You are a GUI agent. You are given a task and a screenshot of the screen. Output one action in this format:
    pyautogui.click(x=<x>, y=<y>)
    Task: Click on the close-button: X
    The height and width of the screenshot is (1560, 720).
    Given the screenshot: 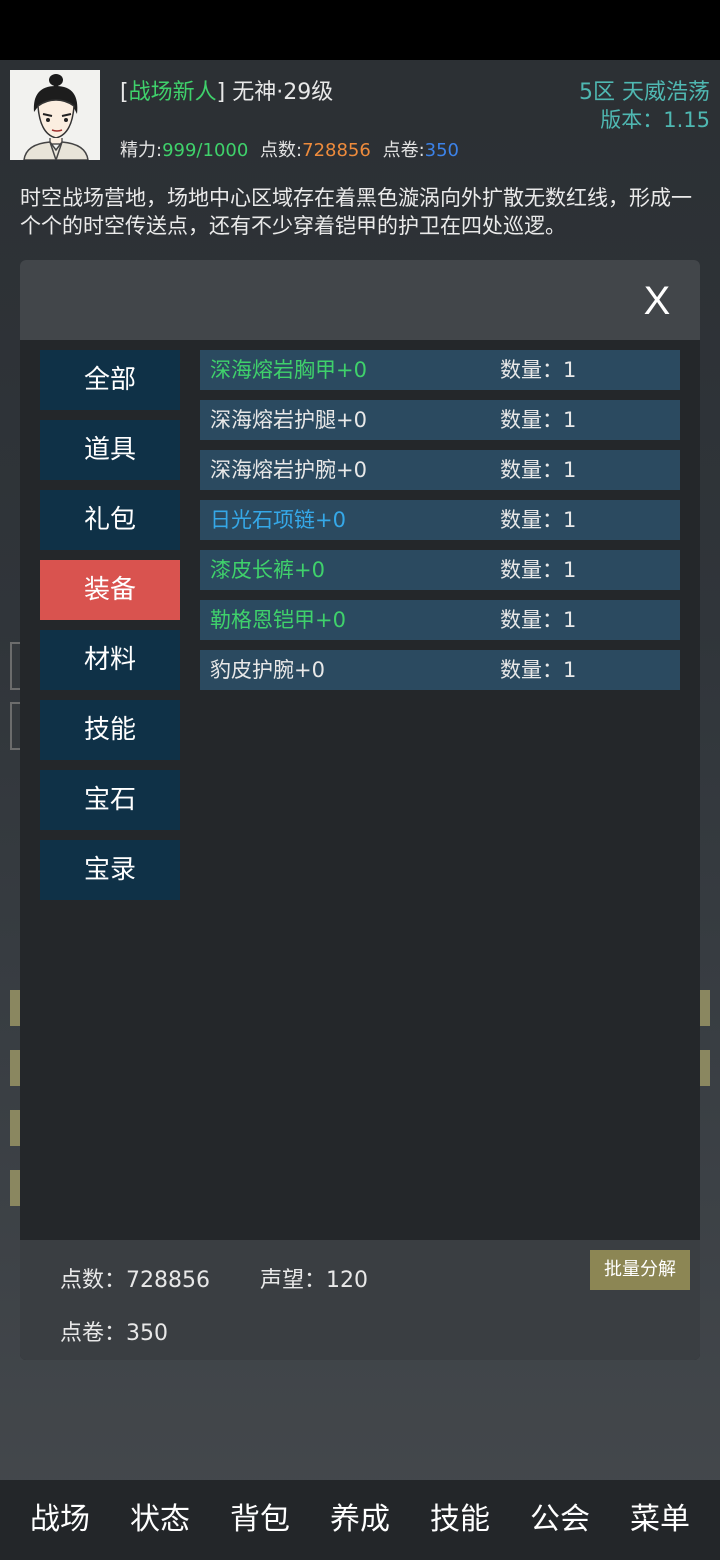 What is the action you would take?
    pyautogui.click(x=657, y=301)
    